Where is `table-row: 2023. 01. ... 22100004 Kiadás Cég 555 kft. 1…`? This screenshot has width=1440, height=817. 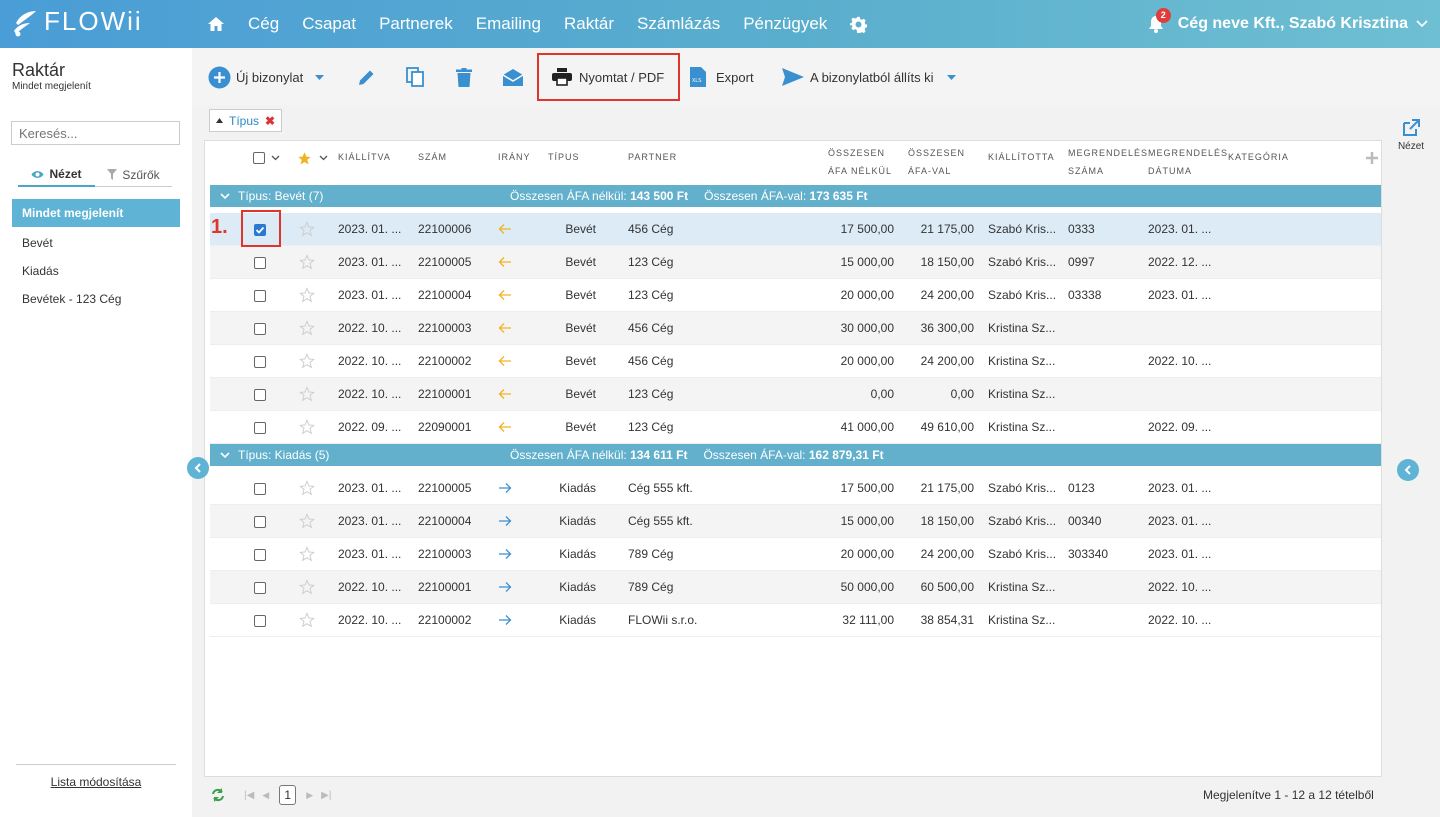 table-row: 2023. 01. ... 22100004 Kiadás Cég 555 kft. 1… is located at coordinates (795, 521).